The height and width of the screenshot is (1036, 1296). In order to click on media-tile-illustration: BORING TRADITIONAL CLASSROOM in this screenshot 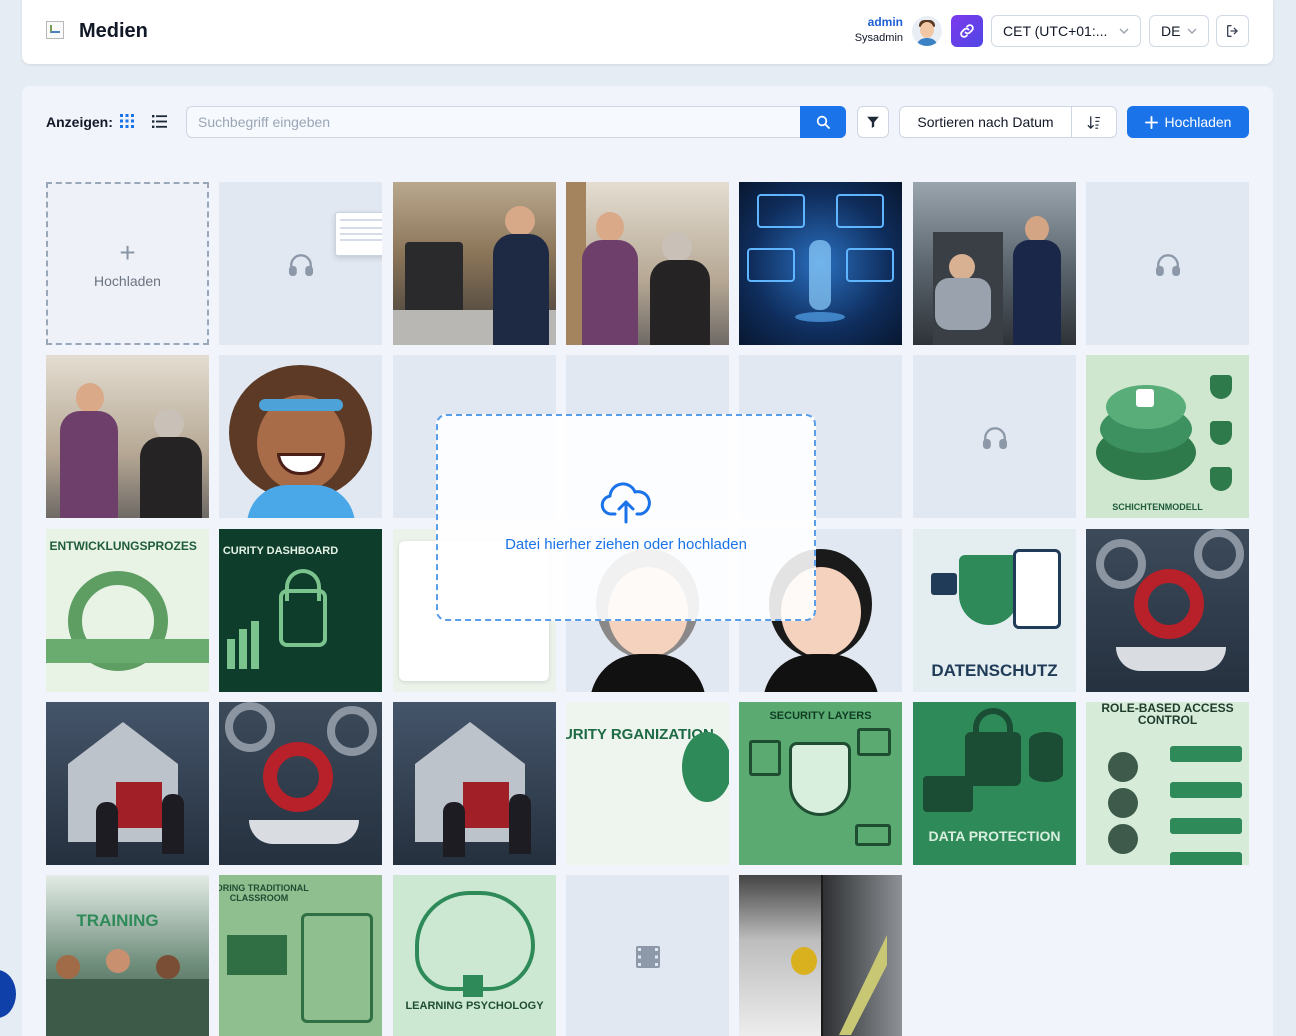, I will do `click(300, 955)`.